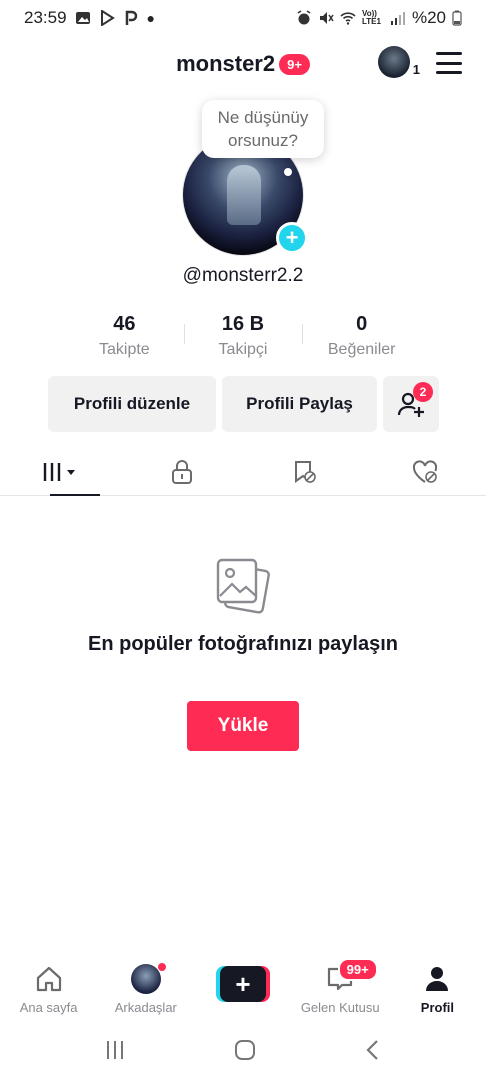  I want to click on stat-following-label: Takipte, so click(124, 349).